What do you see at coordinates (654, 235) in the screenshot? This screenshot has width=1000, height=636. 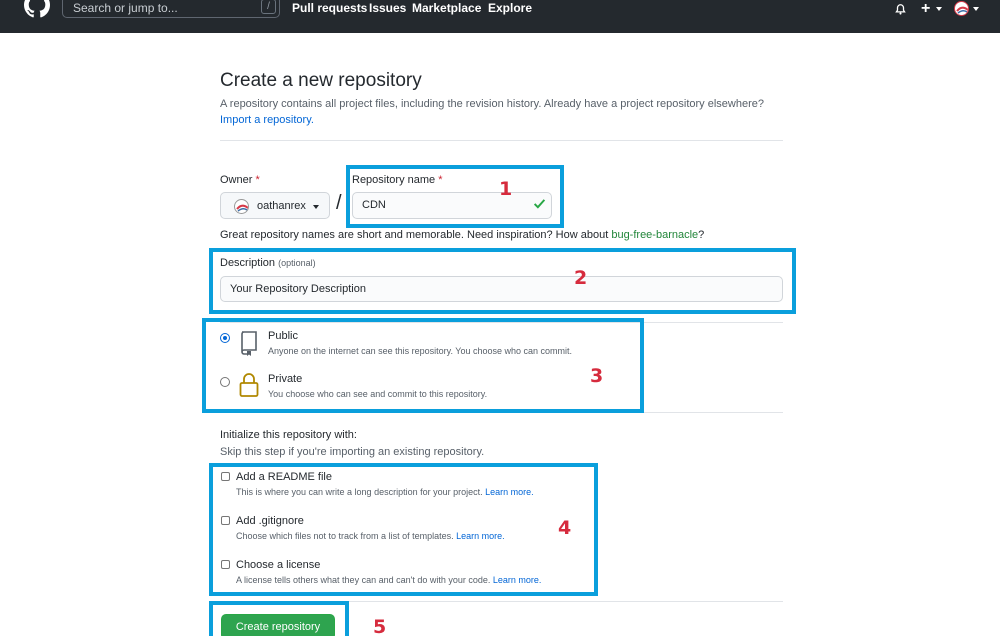 I see `name-suggestion-link: bug-free-barnacle` at bounding box center [654, 235].